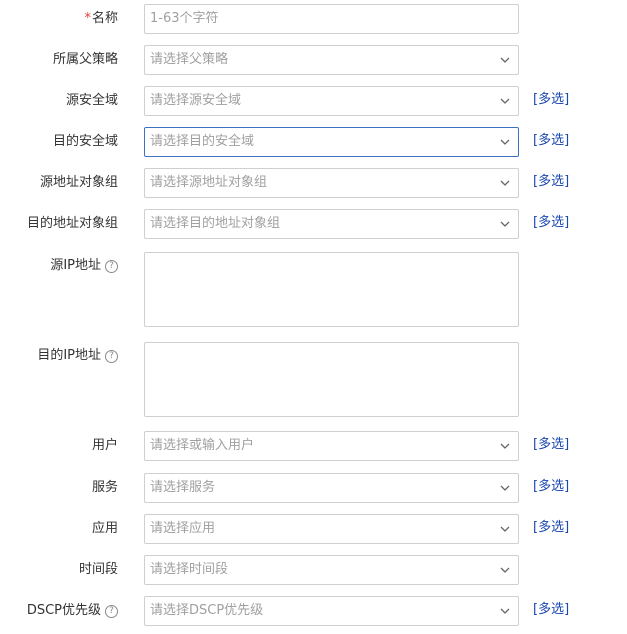  I want to click on service-label: 服务, so click(104, 487).